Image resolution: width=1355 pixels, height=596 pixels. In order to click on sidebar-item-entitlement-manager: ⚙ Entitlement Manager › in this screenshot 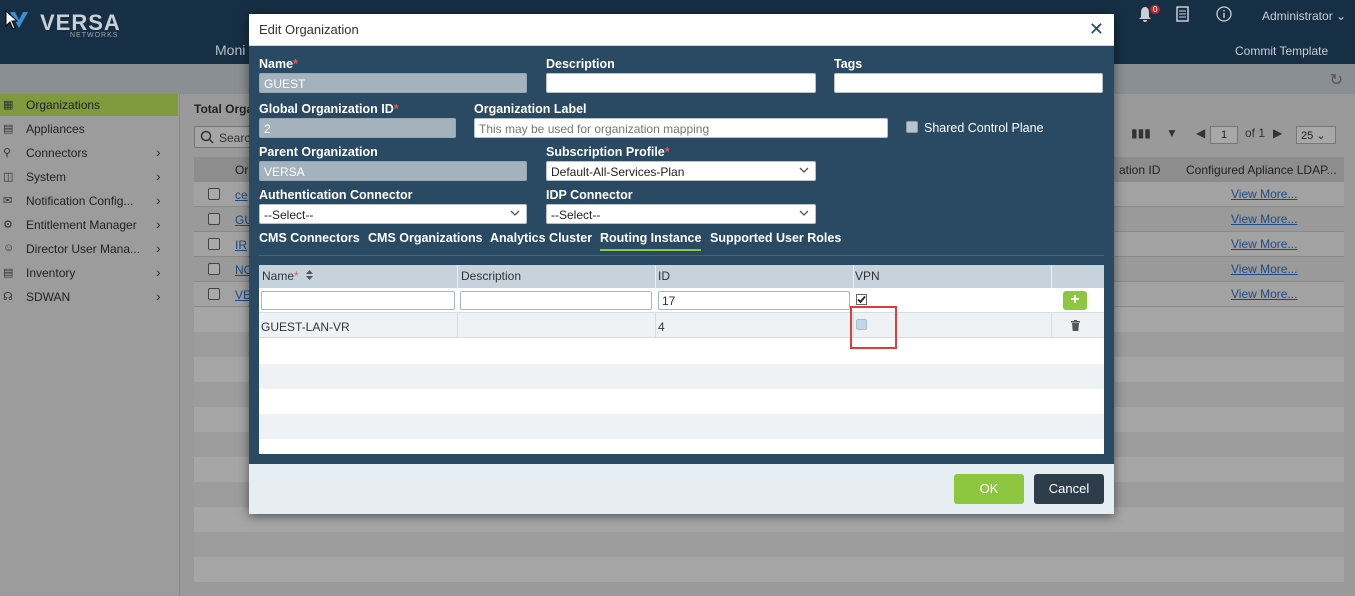, I will do `click(89, 225)`.